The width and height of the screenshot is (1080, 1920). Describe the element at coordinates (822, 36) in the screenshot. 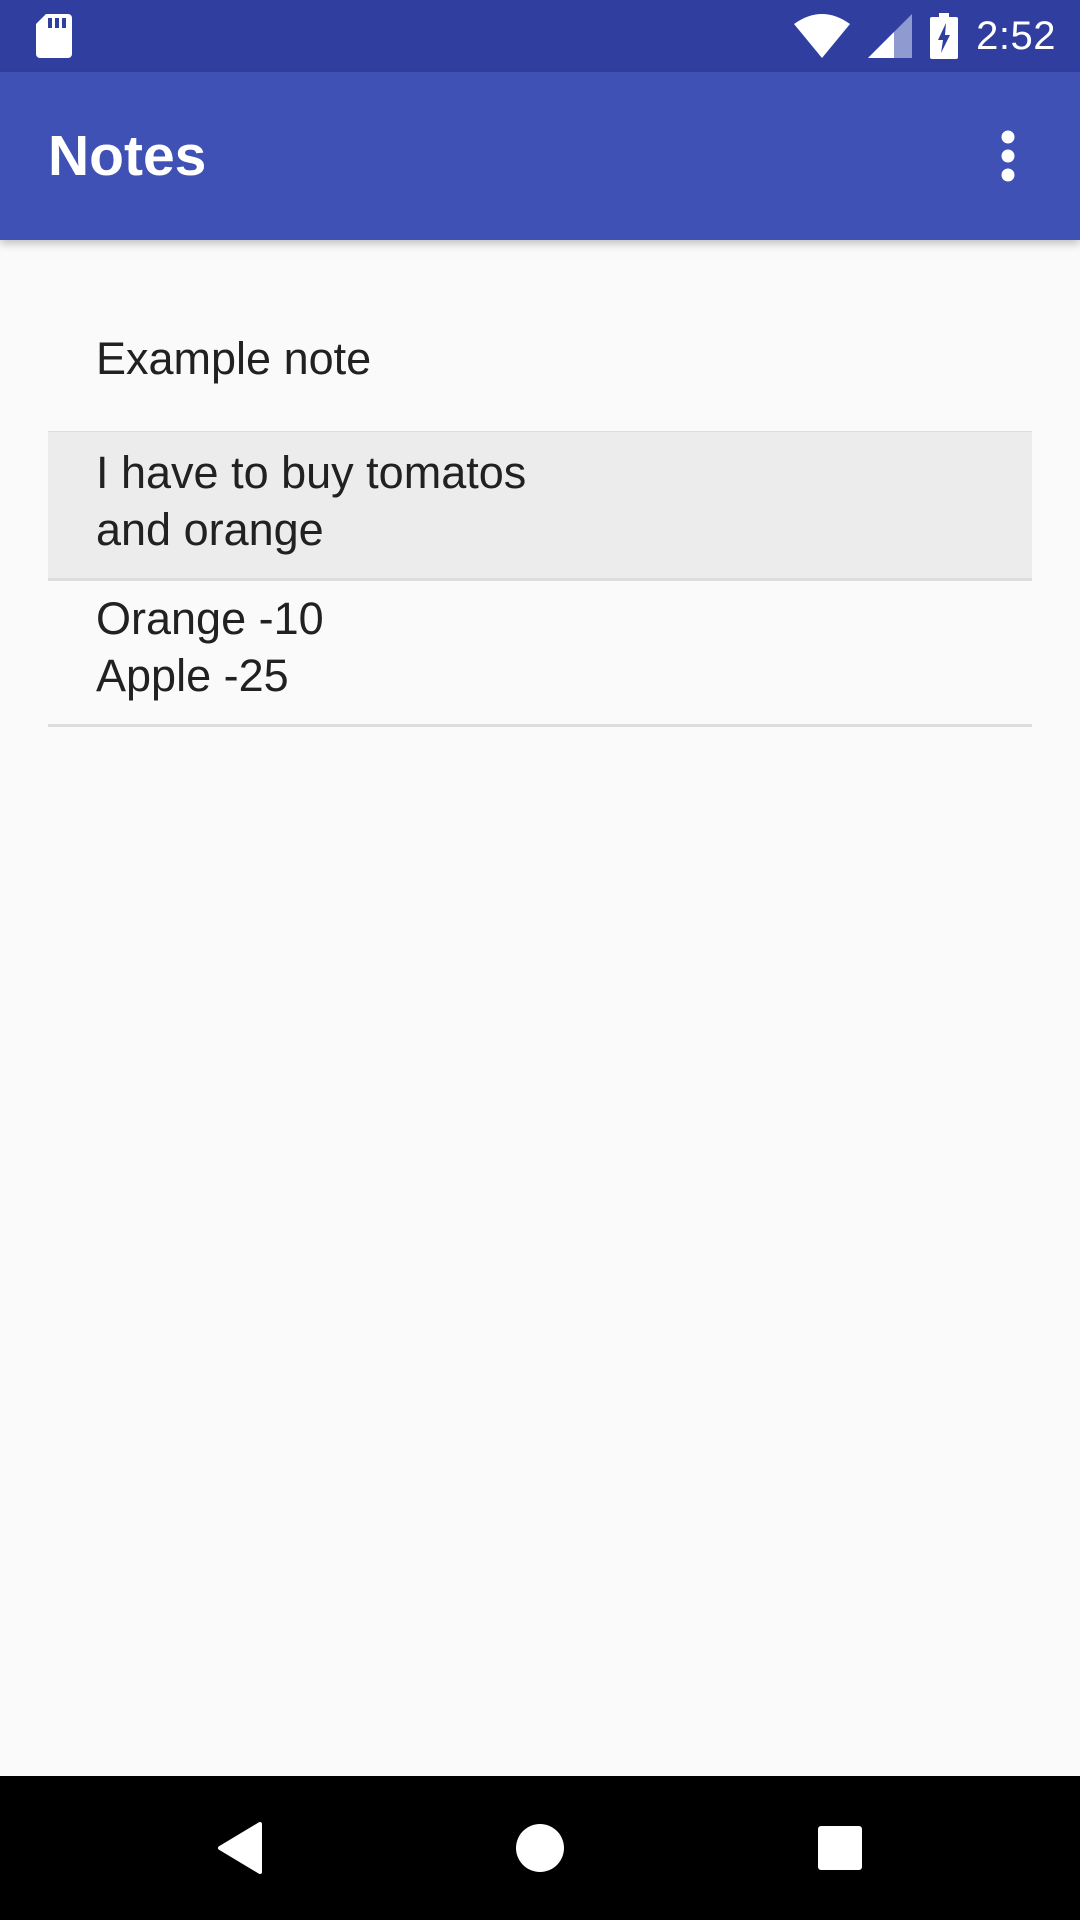

I see `wifi-icon` at that location.